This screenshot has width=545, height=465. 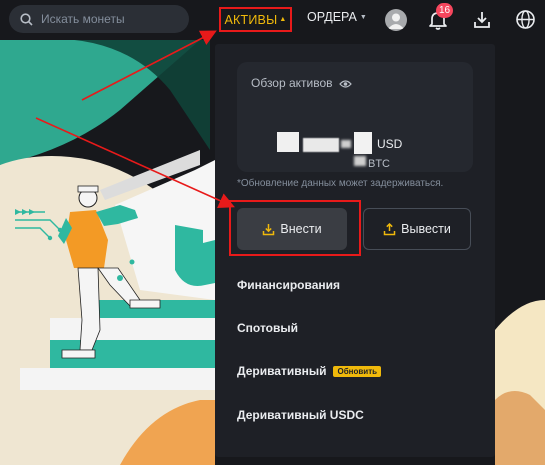 I want to click on search-icon, so click(x=26, y=19).